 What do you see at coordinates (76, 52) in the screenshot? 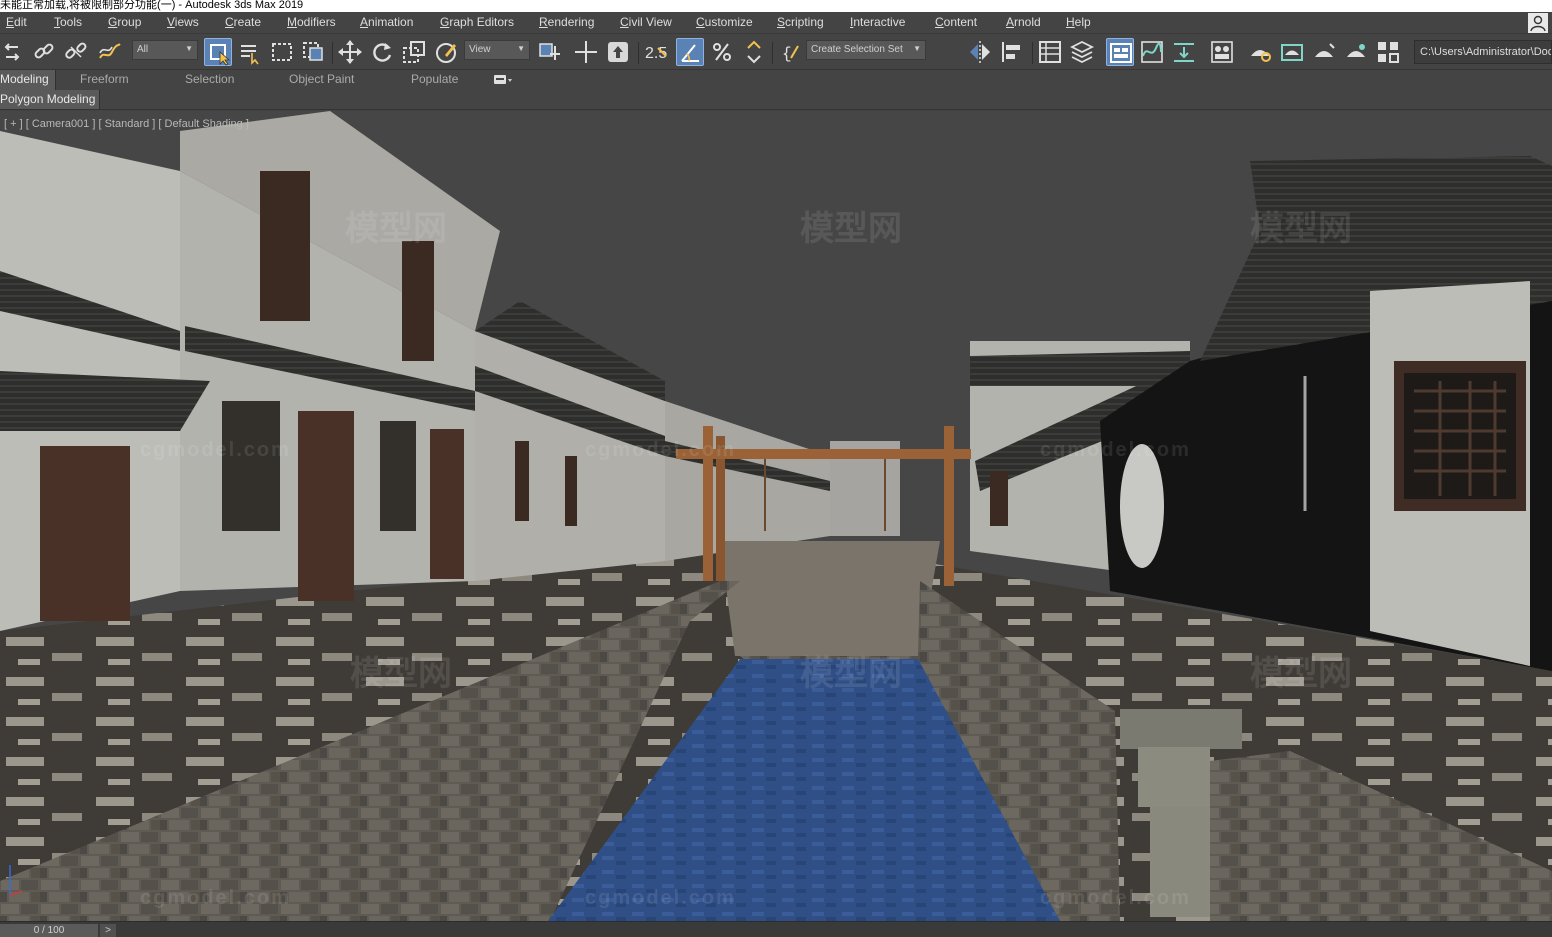
I see `unlink-icon` at bounding box center [76, 52].